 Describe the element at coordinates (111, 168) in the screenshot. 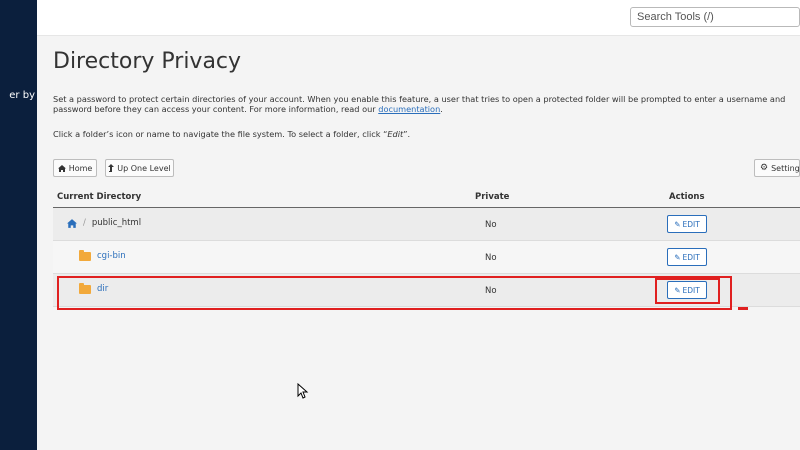

I see `level-up-icon` at that location.